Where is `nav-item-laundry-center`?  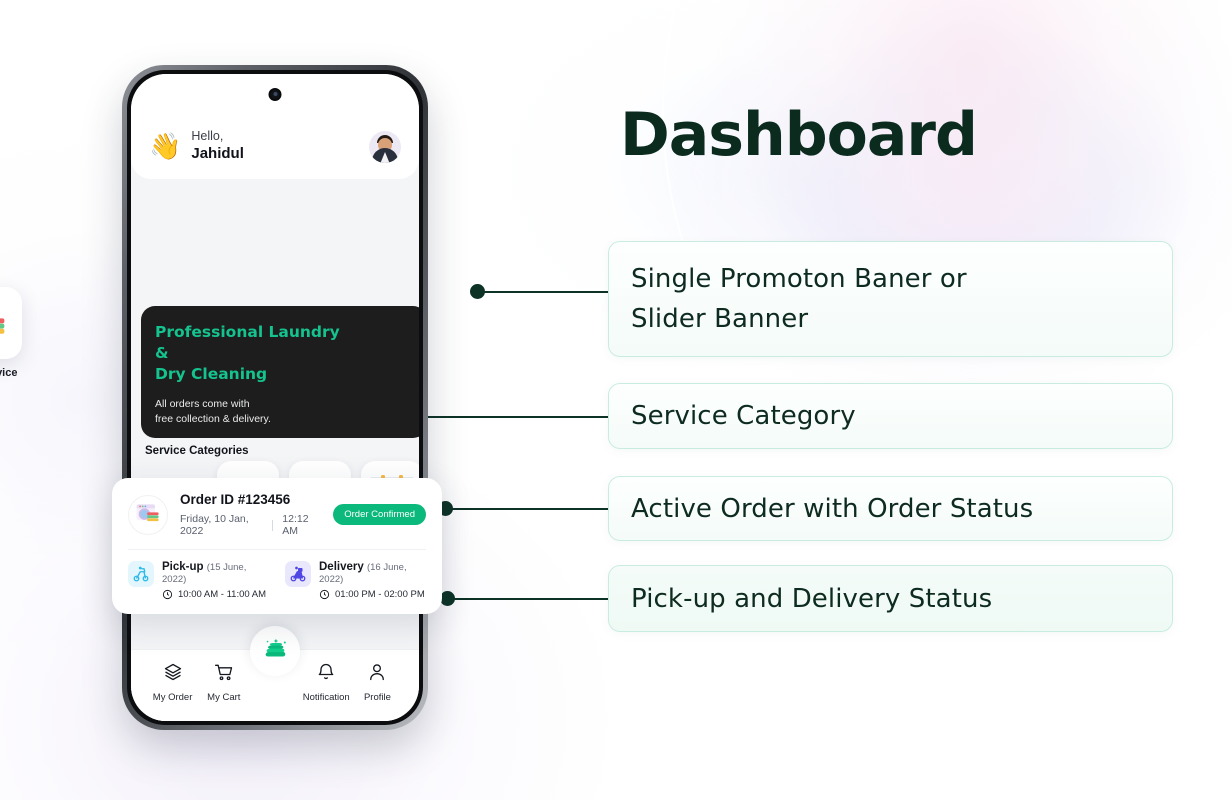 nav-item-laundry-center is located at coordinates (275, 651).